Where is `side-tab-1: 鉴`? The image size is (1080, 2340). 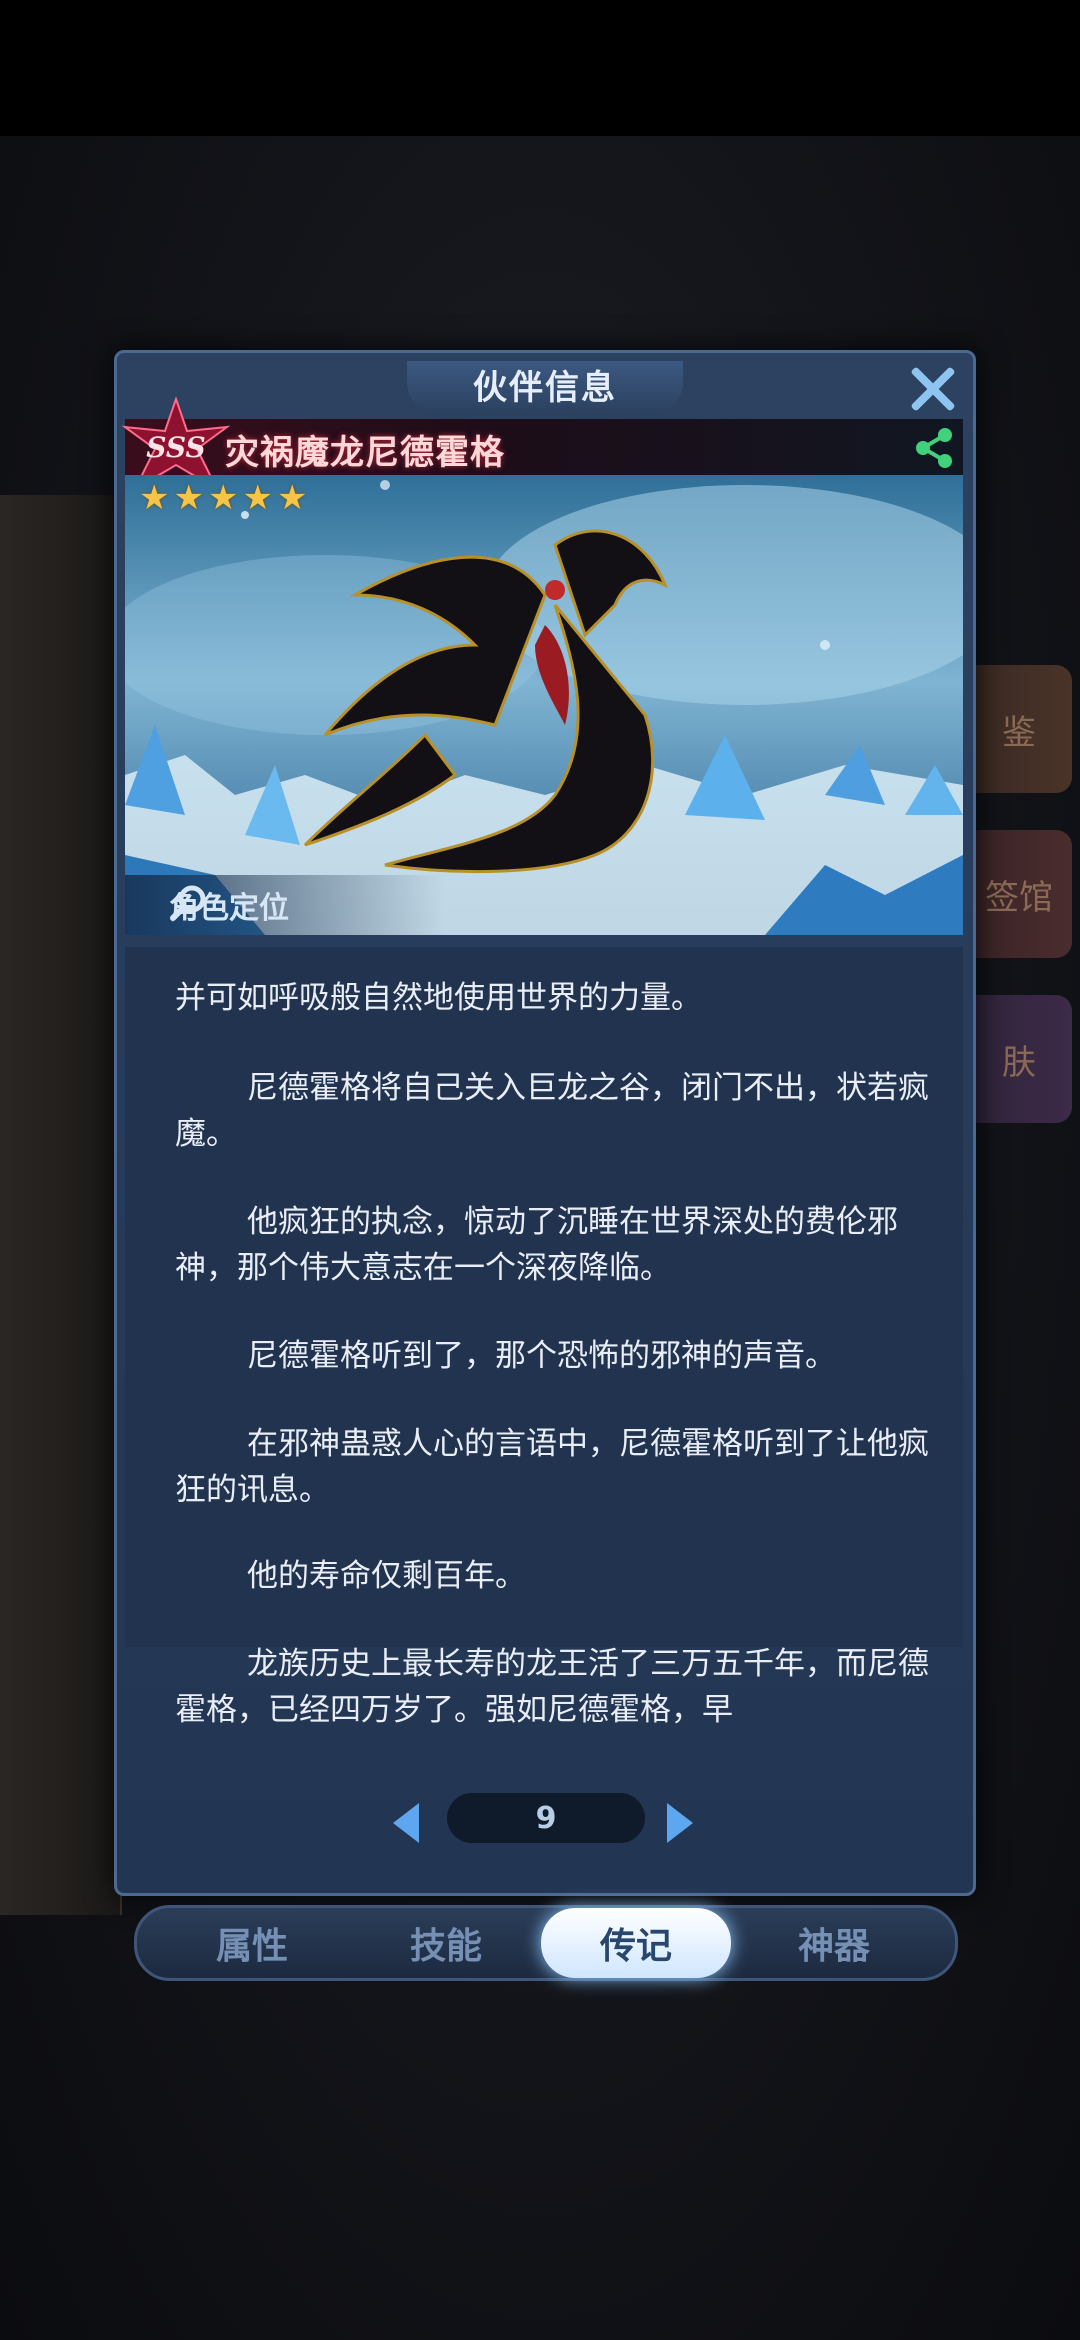
side-tab-1: 鉴 is located at coordinates (1019, 729).